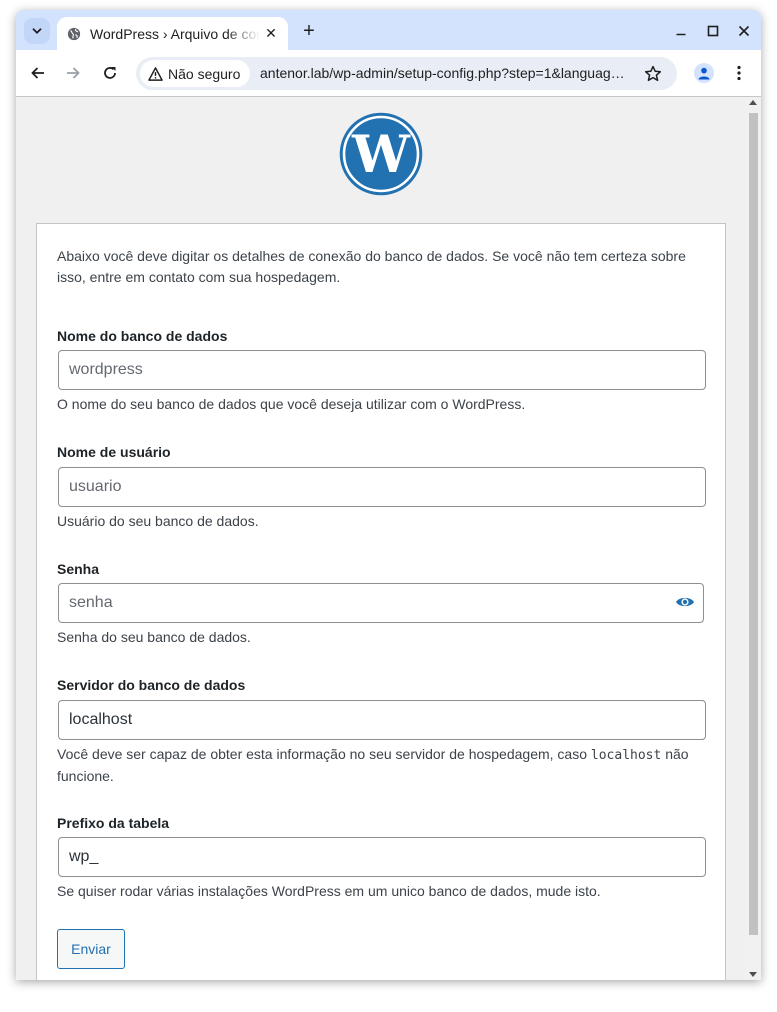 The image size is (777, 1012). I want to click on scrollbar-thumb, so click(753, 524).